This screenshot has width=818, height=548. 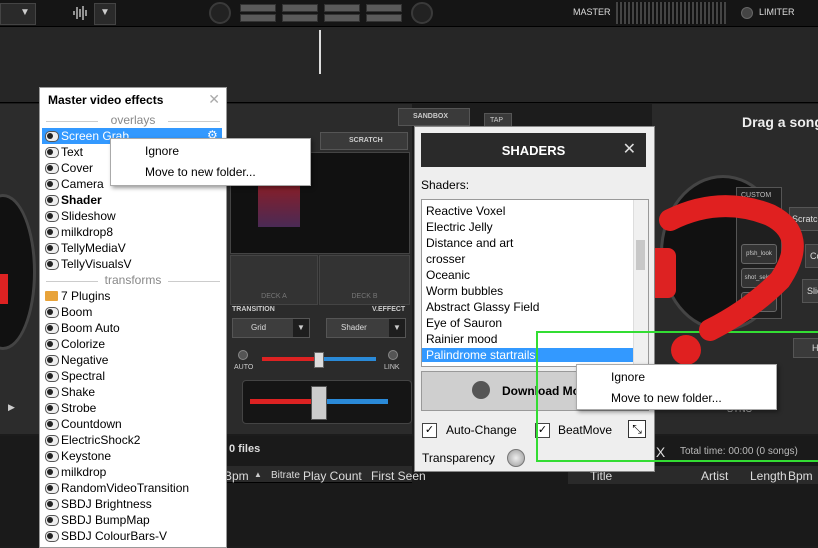 I want to click on deck-a-video: DECK A, so click(x=274, y=280).